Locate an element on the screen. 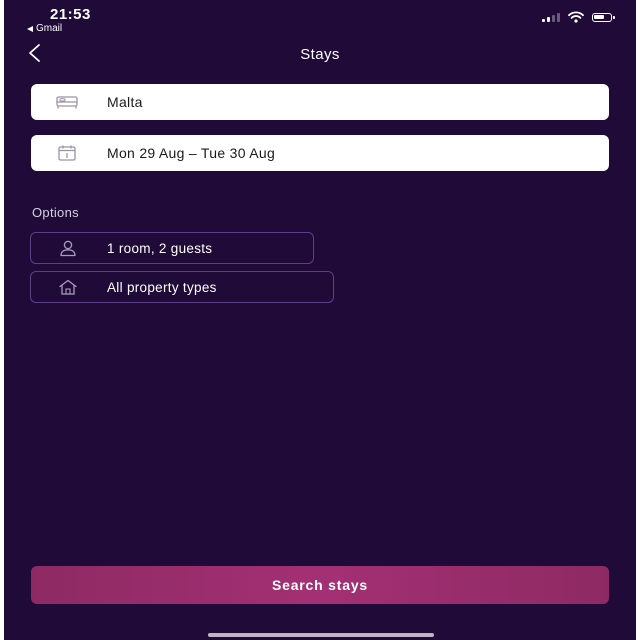  destination-value: Malta is located at coordinates (125, 102).